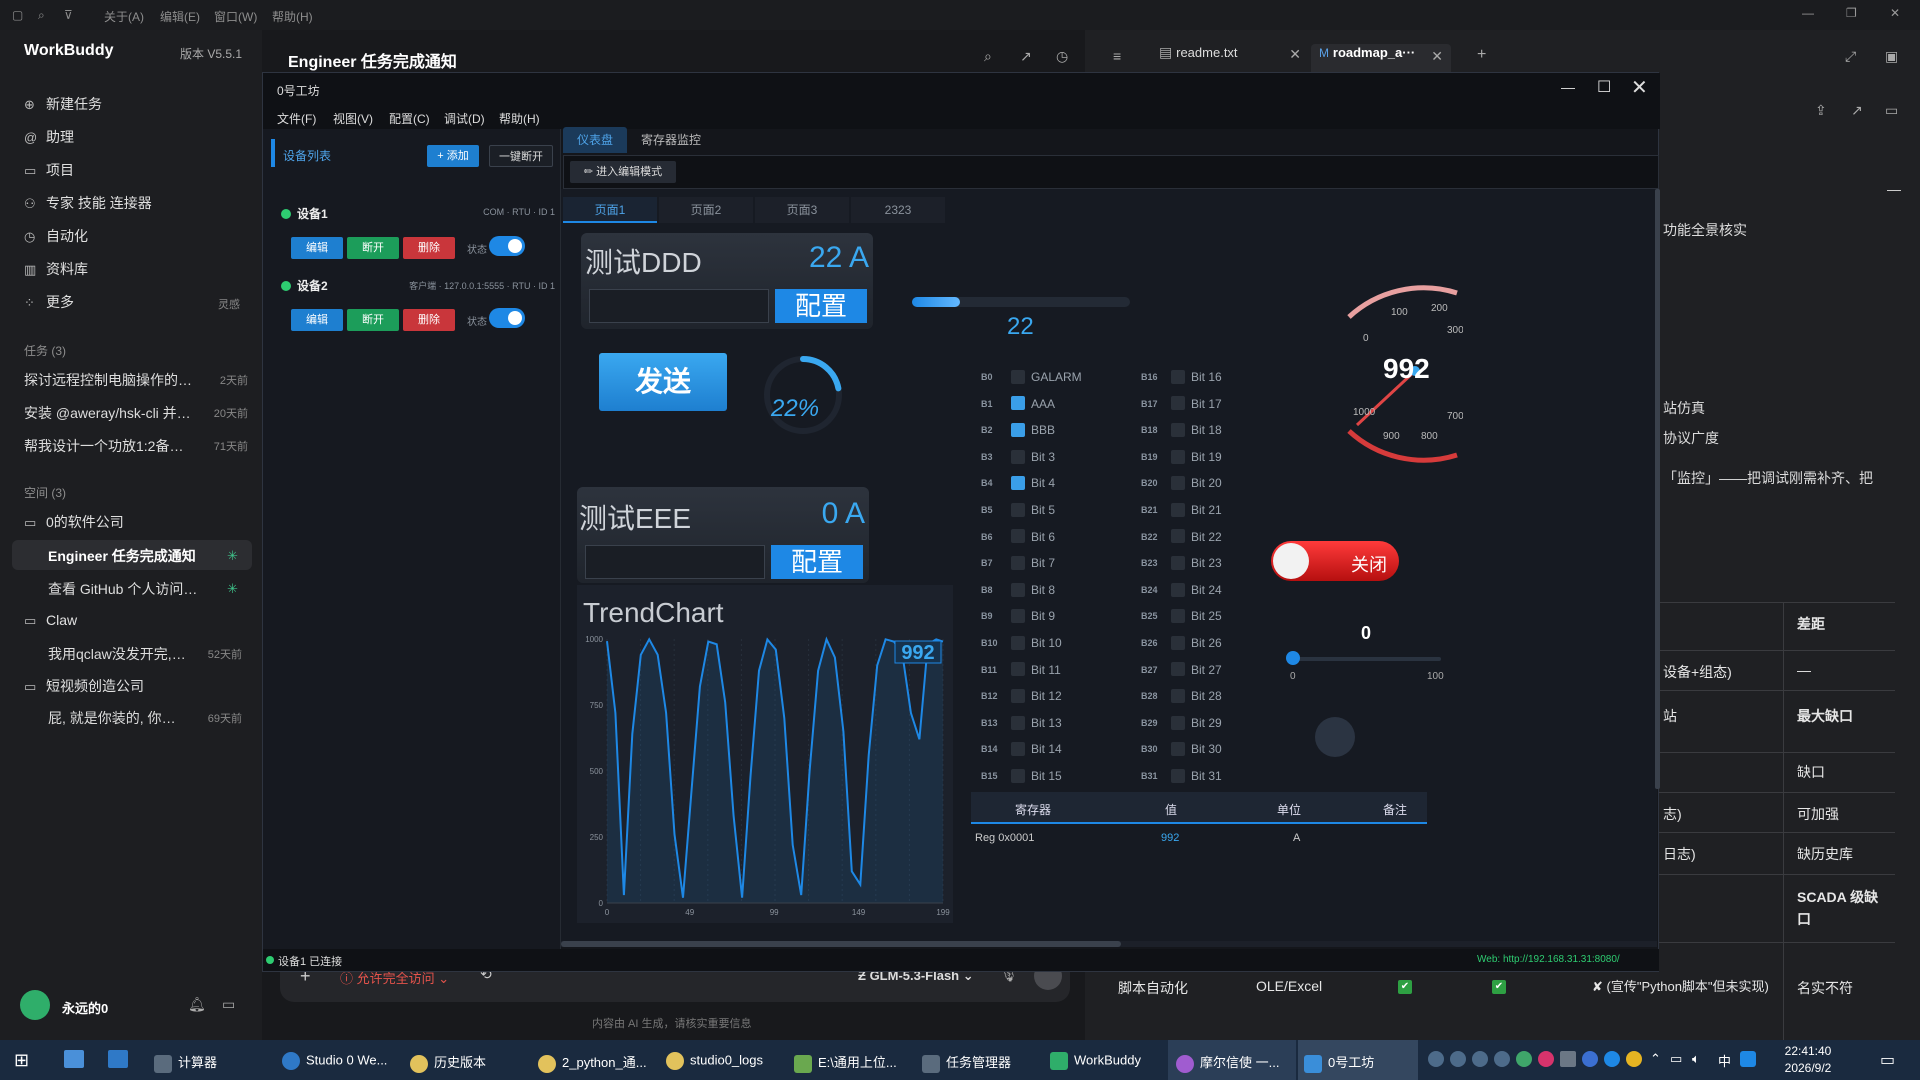 This screenshot has height=1080, width=1920. What do you see at coordinates (1181, 376) in the screenshot?
I see `bit-row: B16 Bit 16` at bounding box center [1181, 376].